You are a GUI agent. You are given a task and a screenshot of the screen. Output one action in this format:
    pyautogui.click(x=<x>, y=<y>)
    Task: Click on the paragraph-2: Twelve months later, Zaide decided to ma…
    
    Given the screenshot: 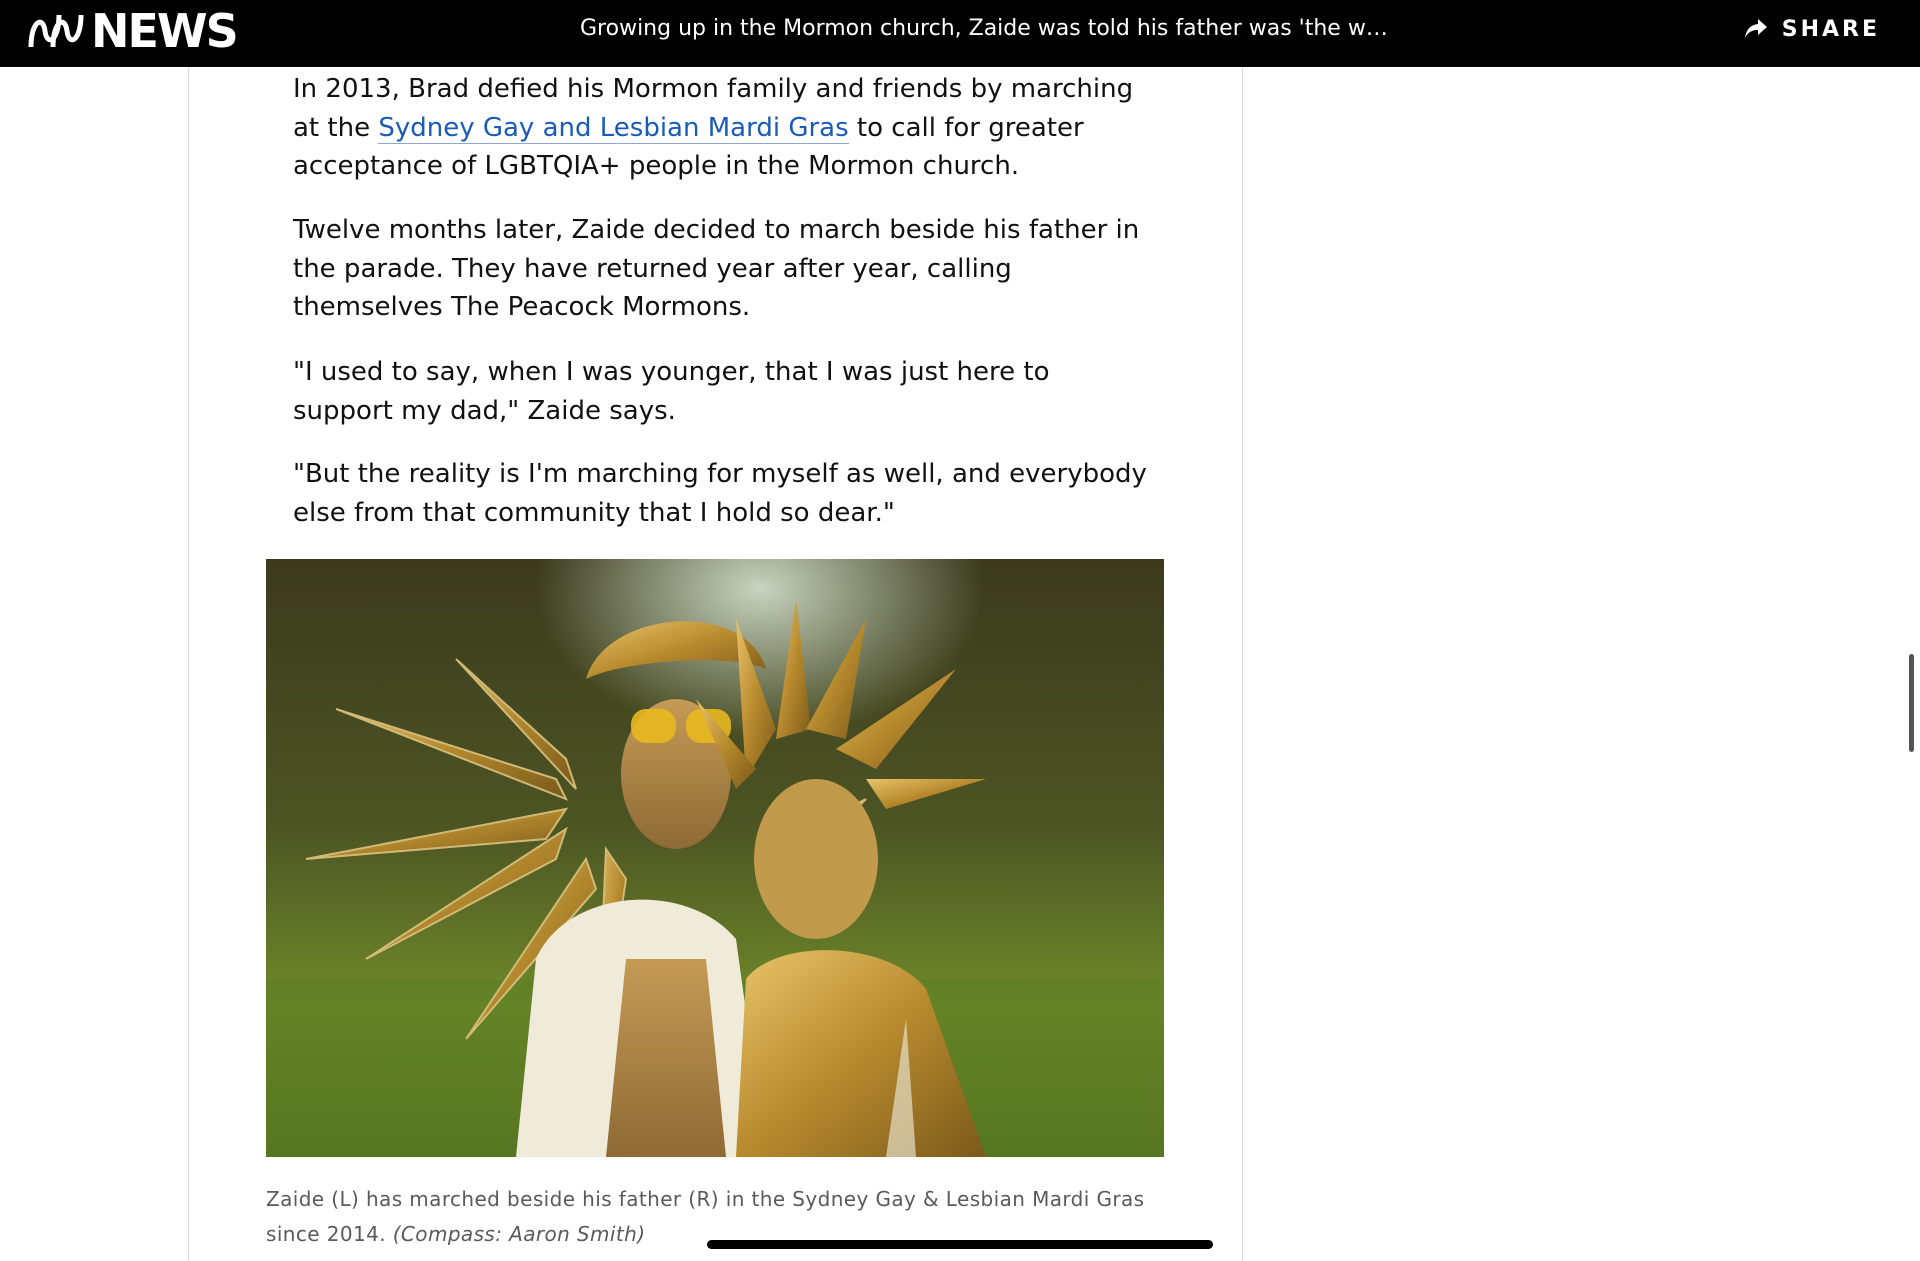 What is the action you would take?
    pyautogui.click(x=716, y=268)
    